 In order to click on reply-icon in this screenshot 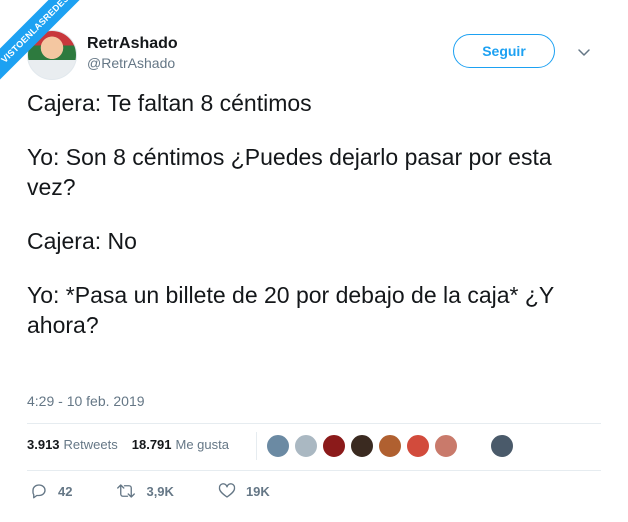, I will do `click(39, 491)`.